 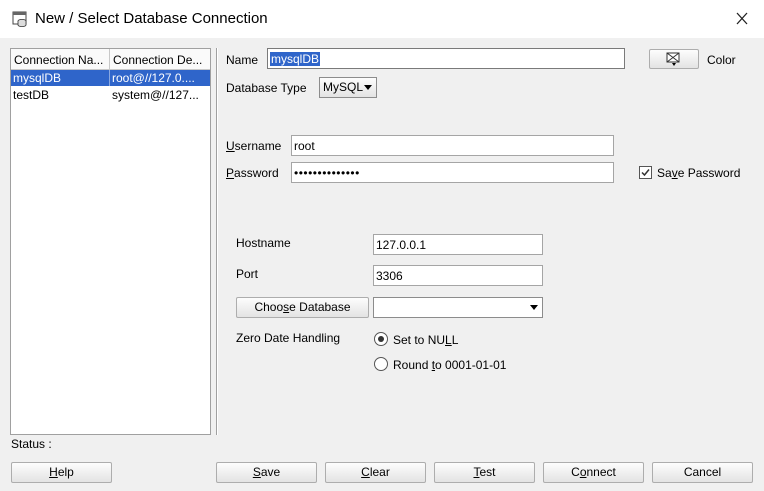 I want to click on round-to-date-label: Round to 0001-01-01, so click(x=450, y=365).